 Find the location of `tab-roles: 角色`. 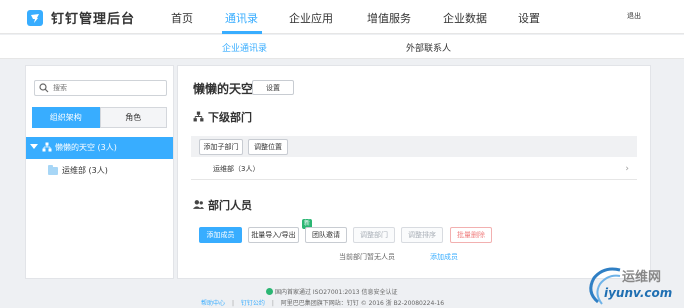

tab-roles: 角色 is located at coordinates (133, 117).